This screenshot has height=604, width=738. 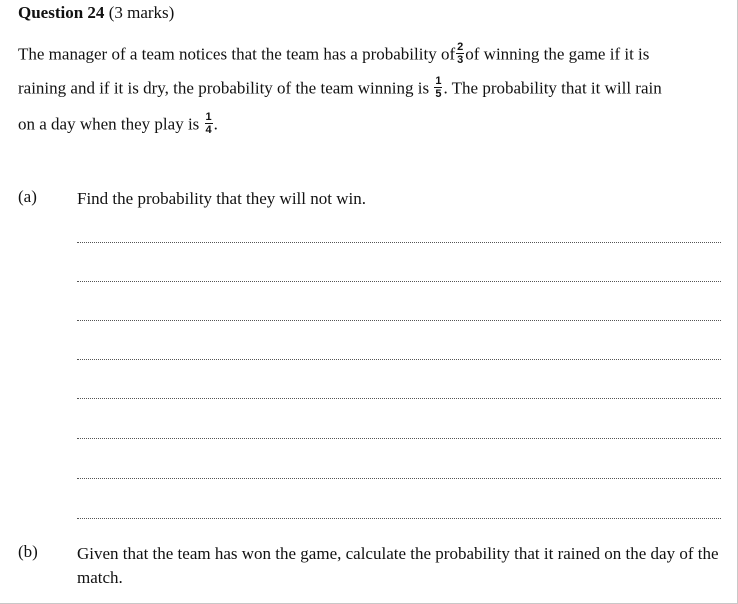 I want to click on part-a-label: (a), so click(x=27, y=196).